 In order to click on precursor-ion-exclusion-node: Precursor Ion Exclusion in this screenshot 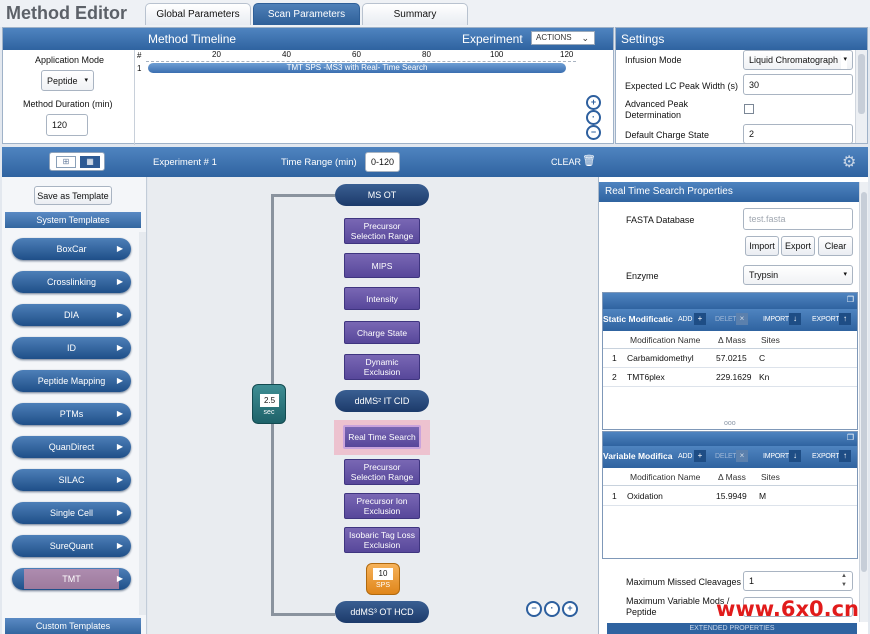, I will do `click(382, 506)`.